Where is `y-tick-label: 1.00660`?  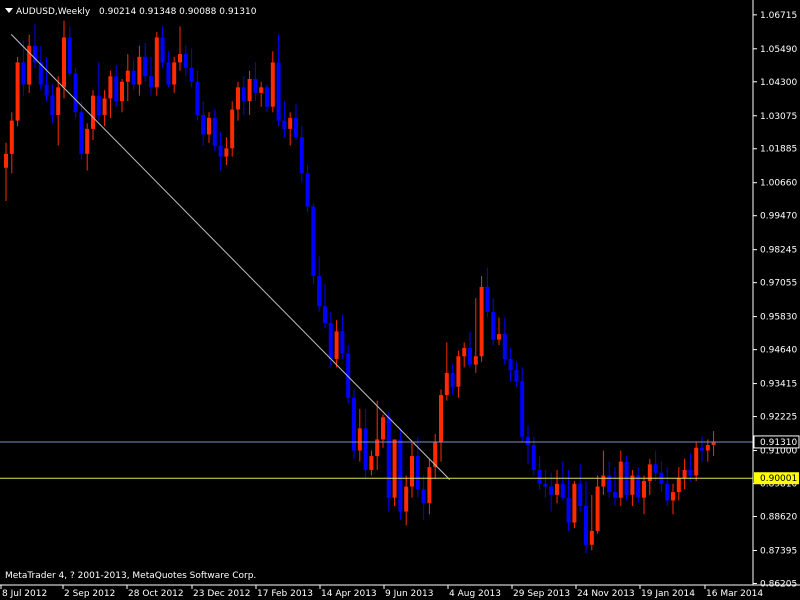 y-tick-label: 1.00660 is located at coordinates (778, 184).